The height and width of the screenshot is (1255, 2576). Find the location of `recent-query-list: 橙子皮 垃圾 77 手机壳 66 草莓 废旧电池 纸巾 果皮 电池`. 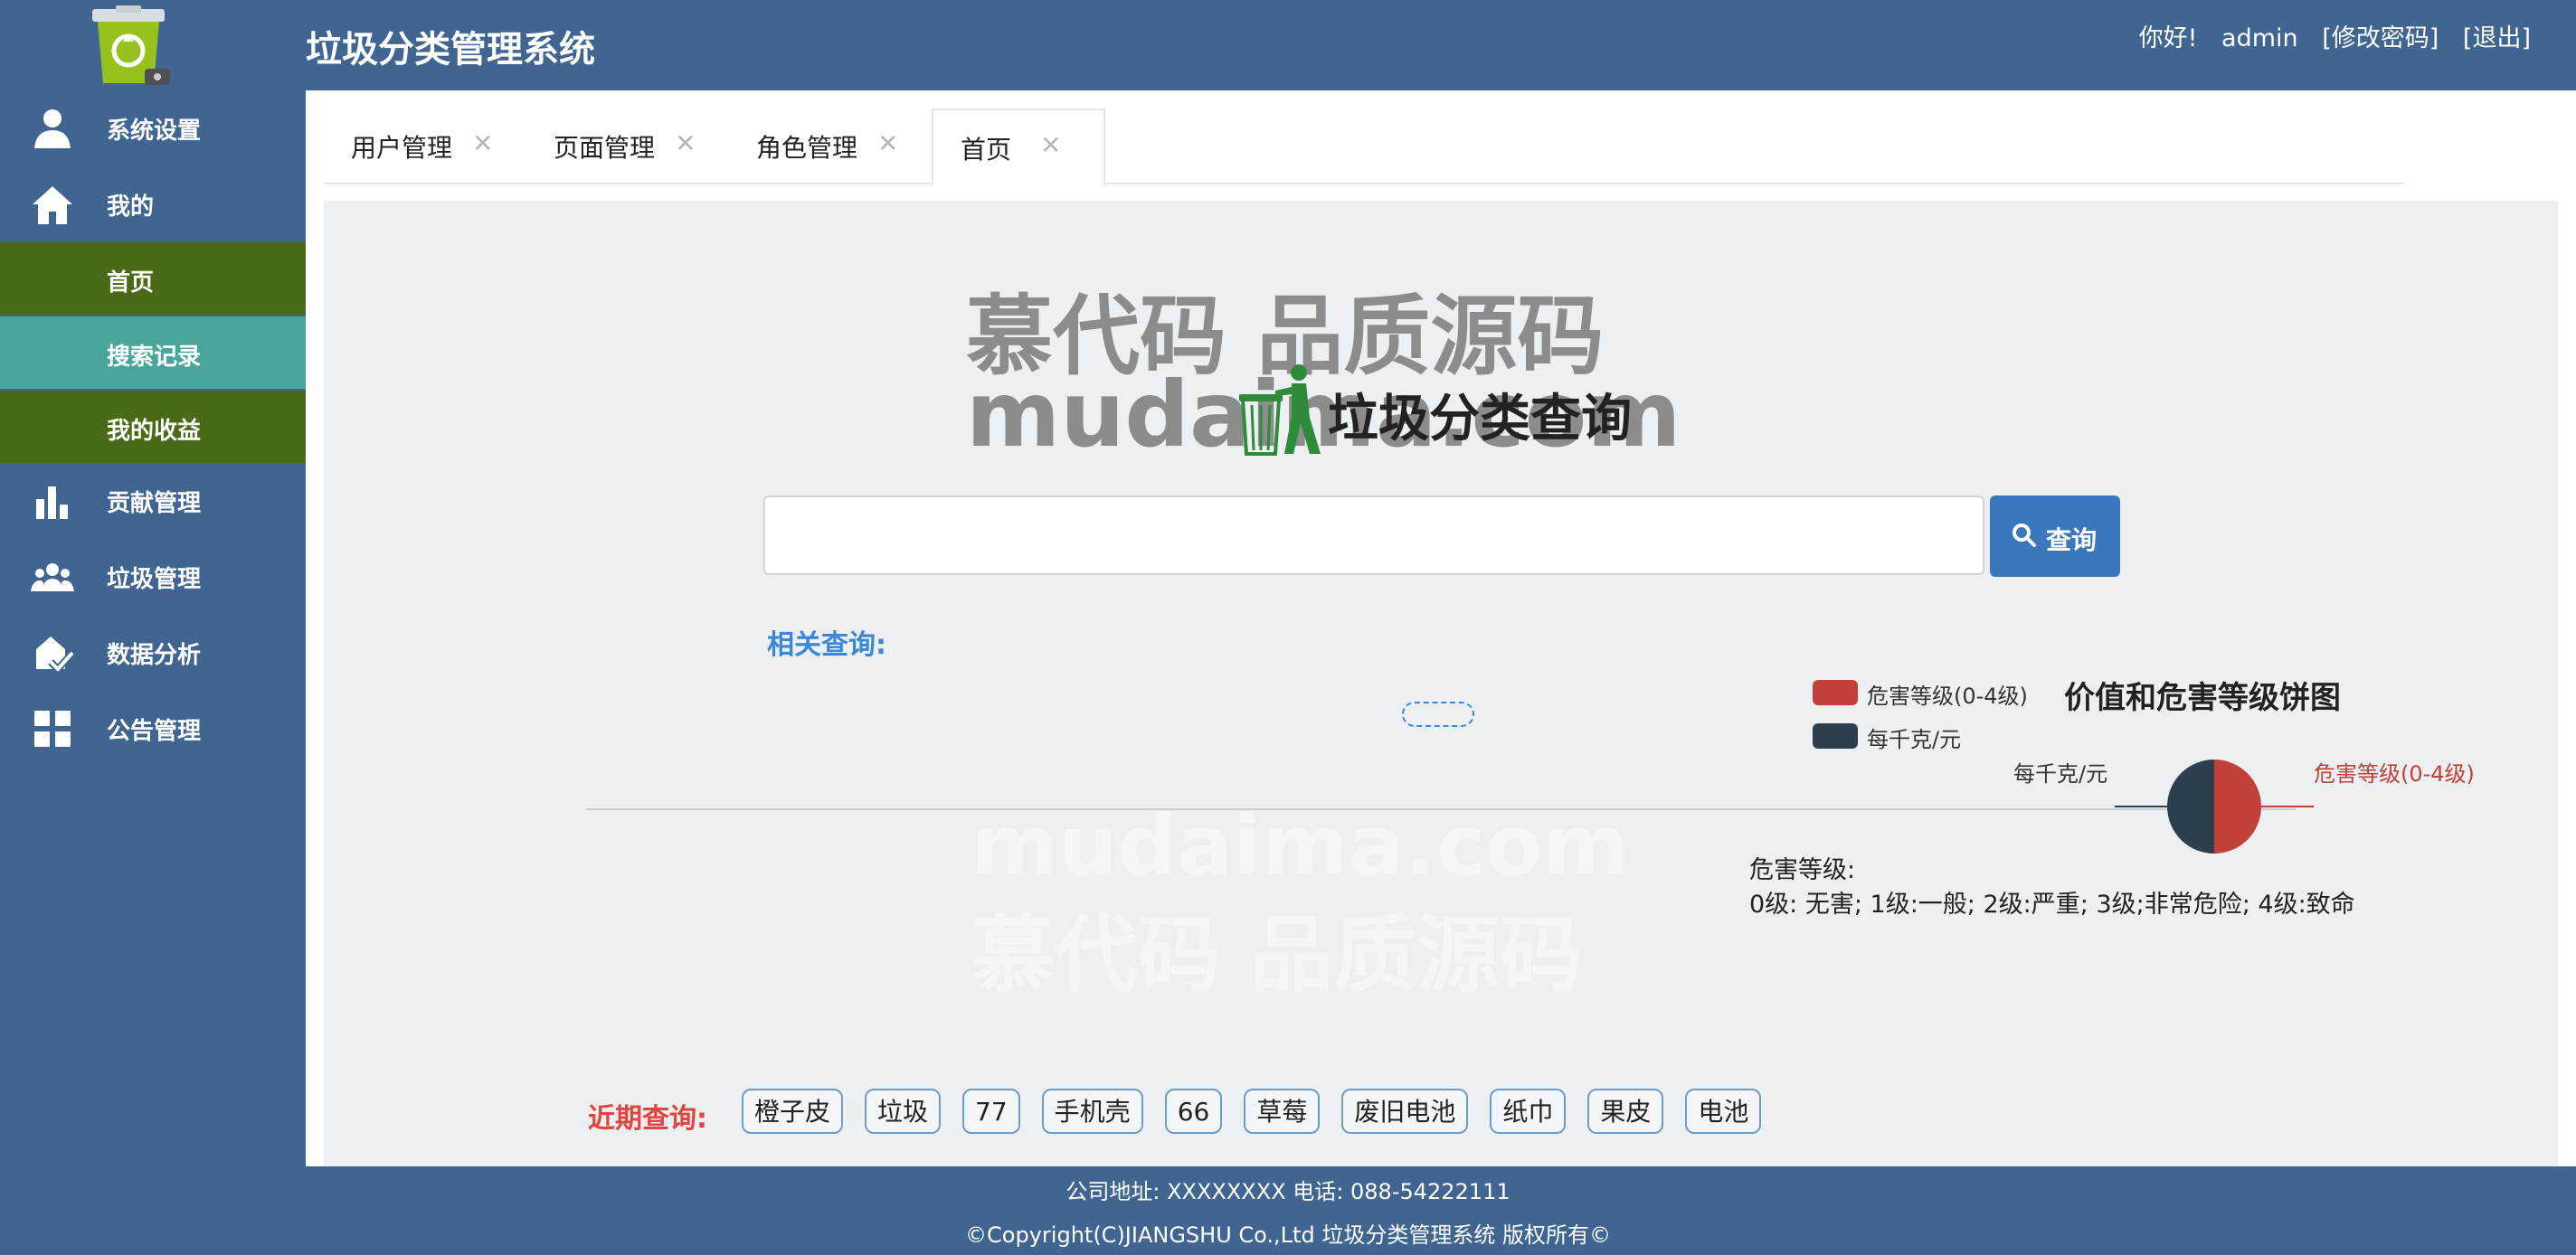

recent-query-list: 橙子皮 垃圾 77 手机壳 66 草莓 废旧电池 纸巾 果皮 电池 is located at coordinates (1252, 1113).